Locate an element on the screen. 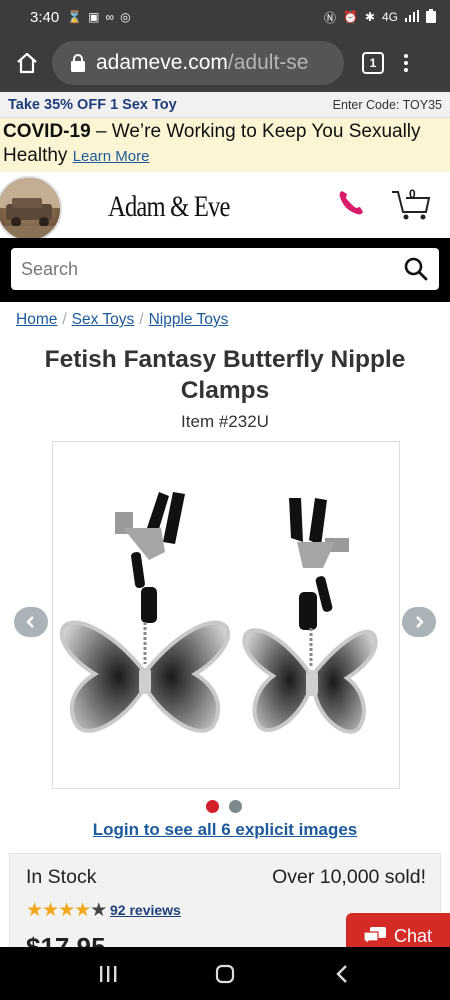 This screenshot has width=450, height=1000. cart-count: 0 is located at coordinates (412, 194).